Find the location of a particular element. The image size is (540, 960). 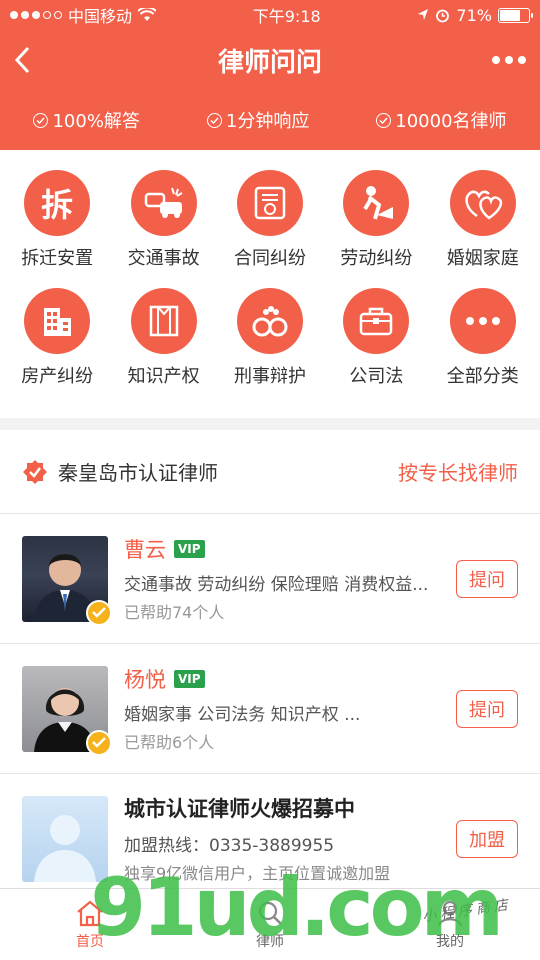

signal-icon is located at coordinates (36, 15).